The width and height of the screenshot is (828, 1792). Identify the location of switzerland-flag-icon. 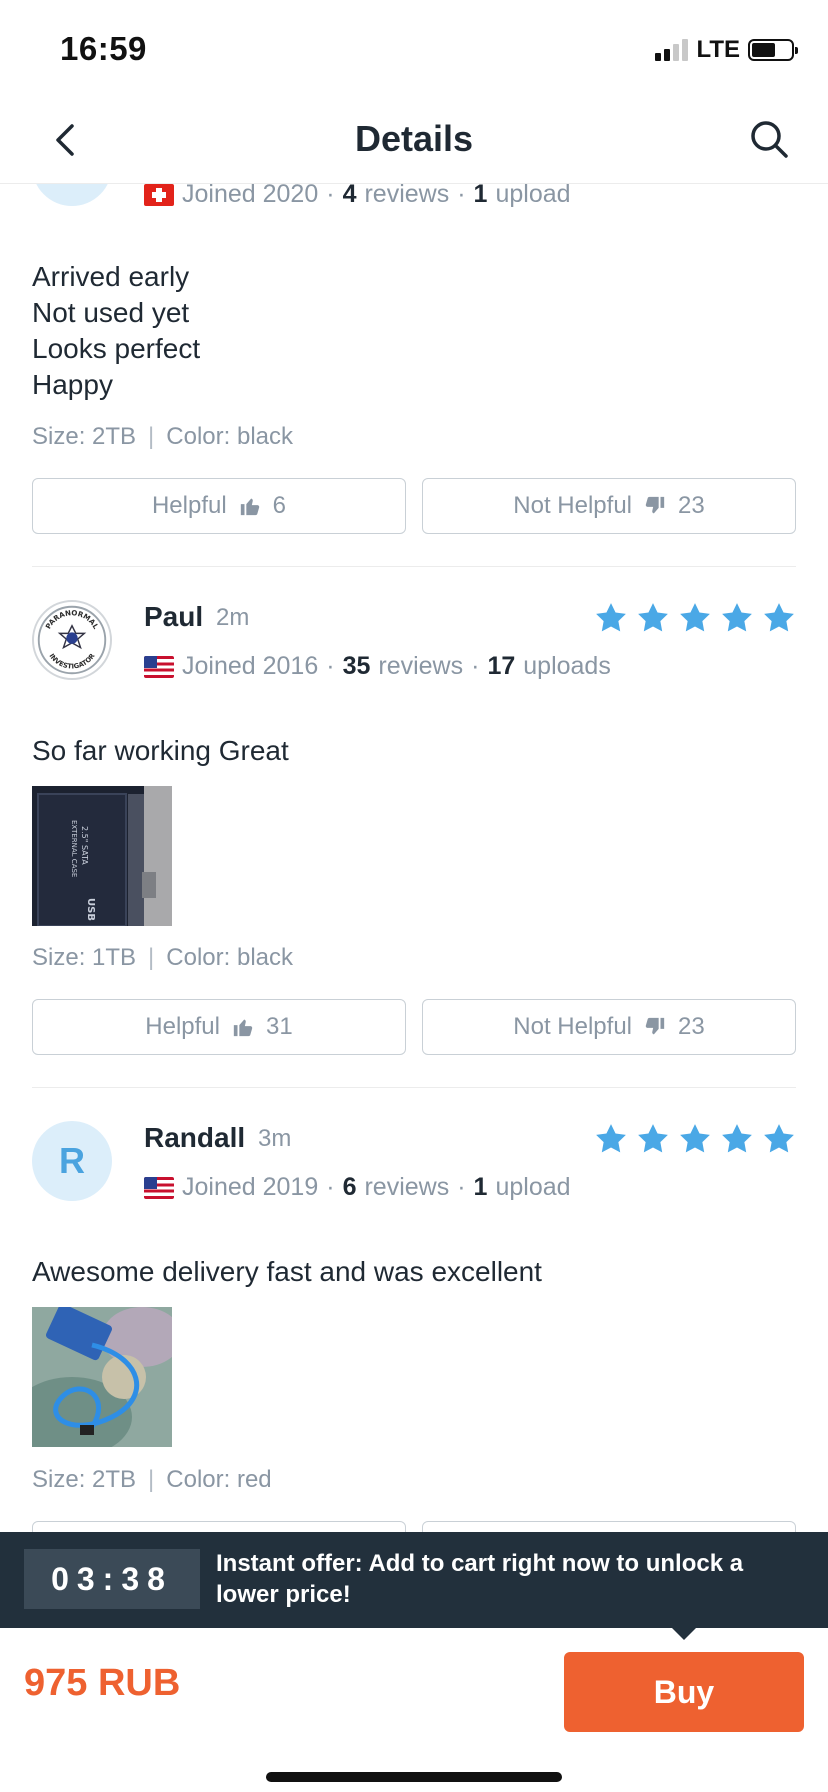
(159, 194).